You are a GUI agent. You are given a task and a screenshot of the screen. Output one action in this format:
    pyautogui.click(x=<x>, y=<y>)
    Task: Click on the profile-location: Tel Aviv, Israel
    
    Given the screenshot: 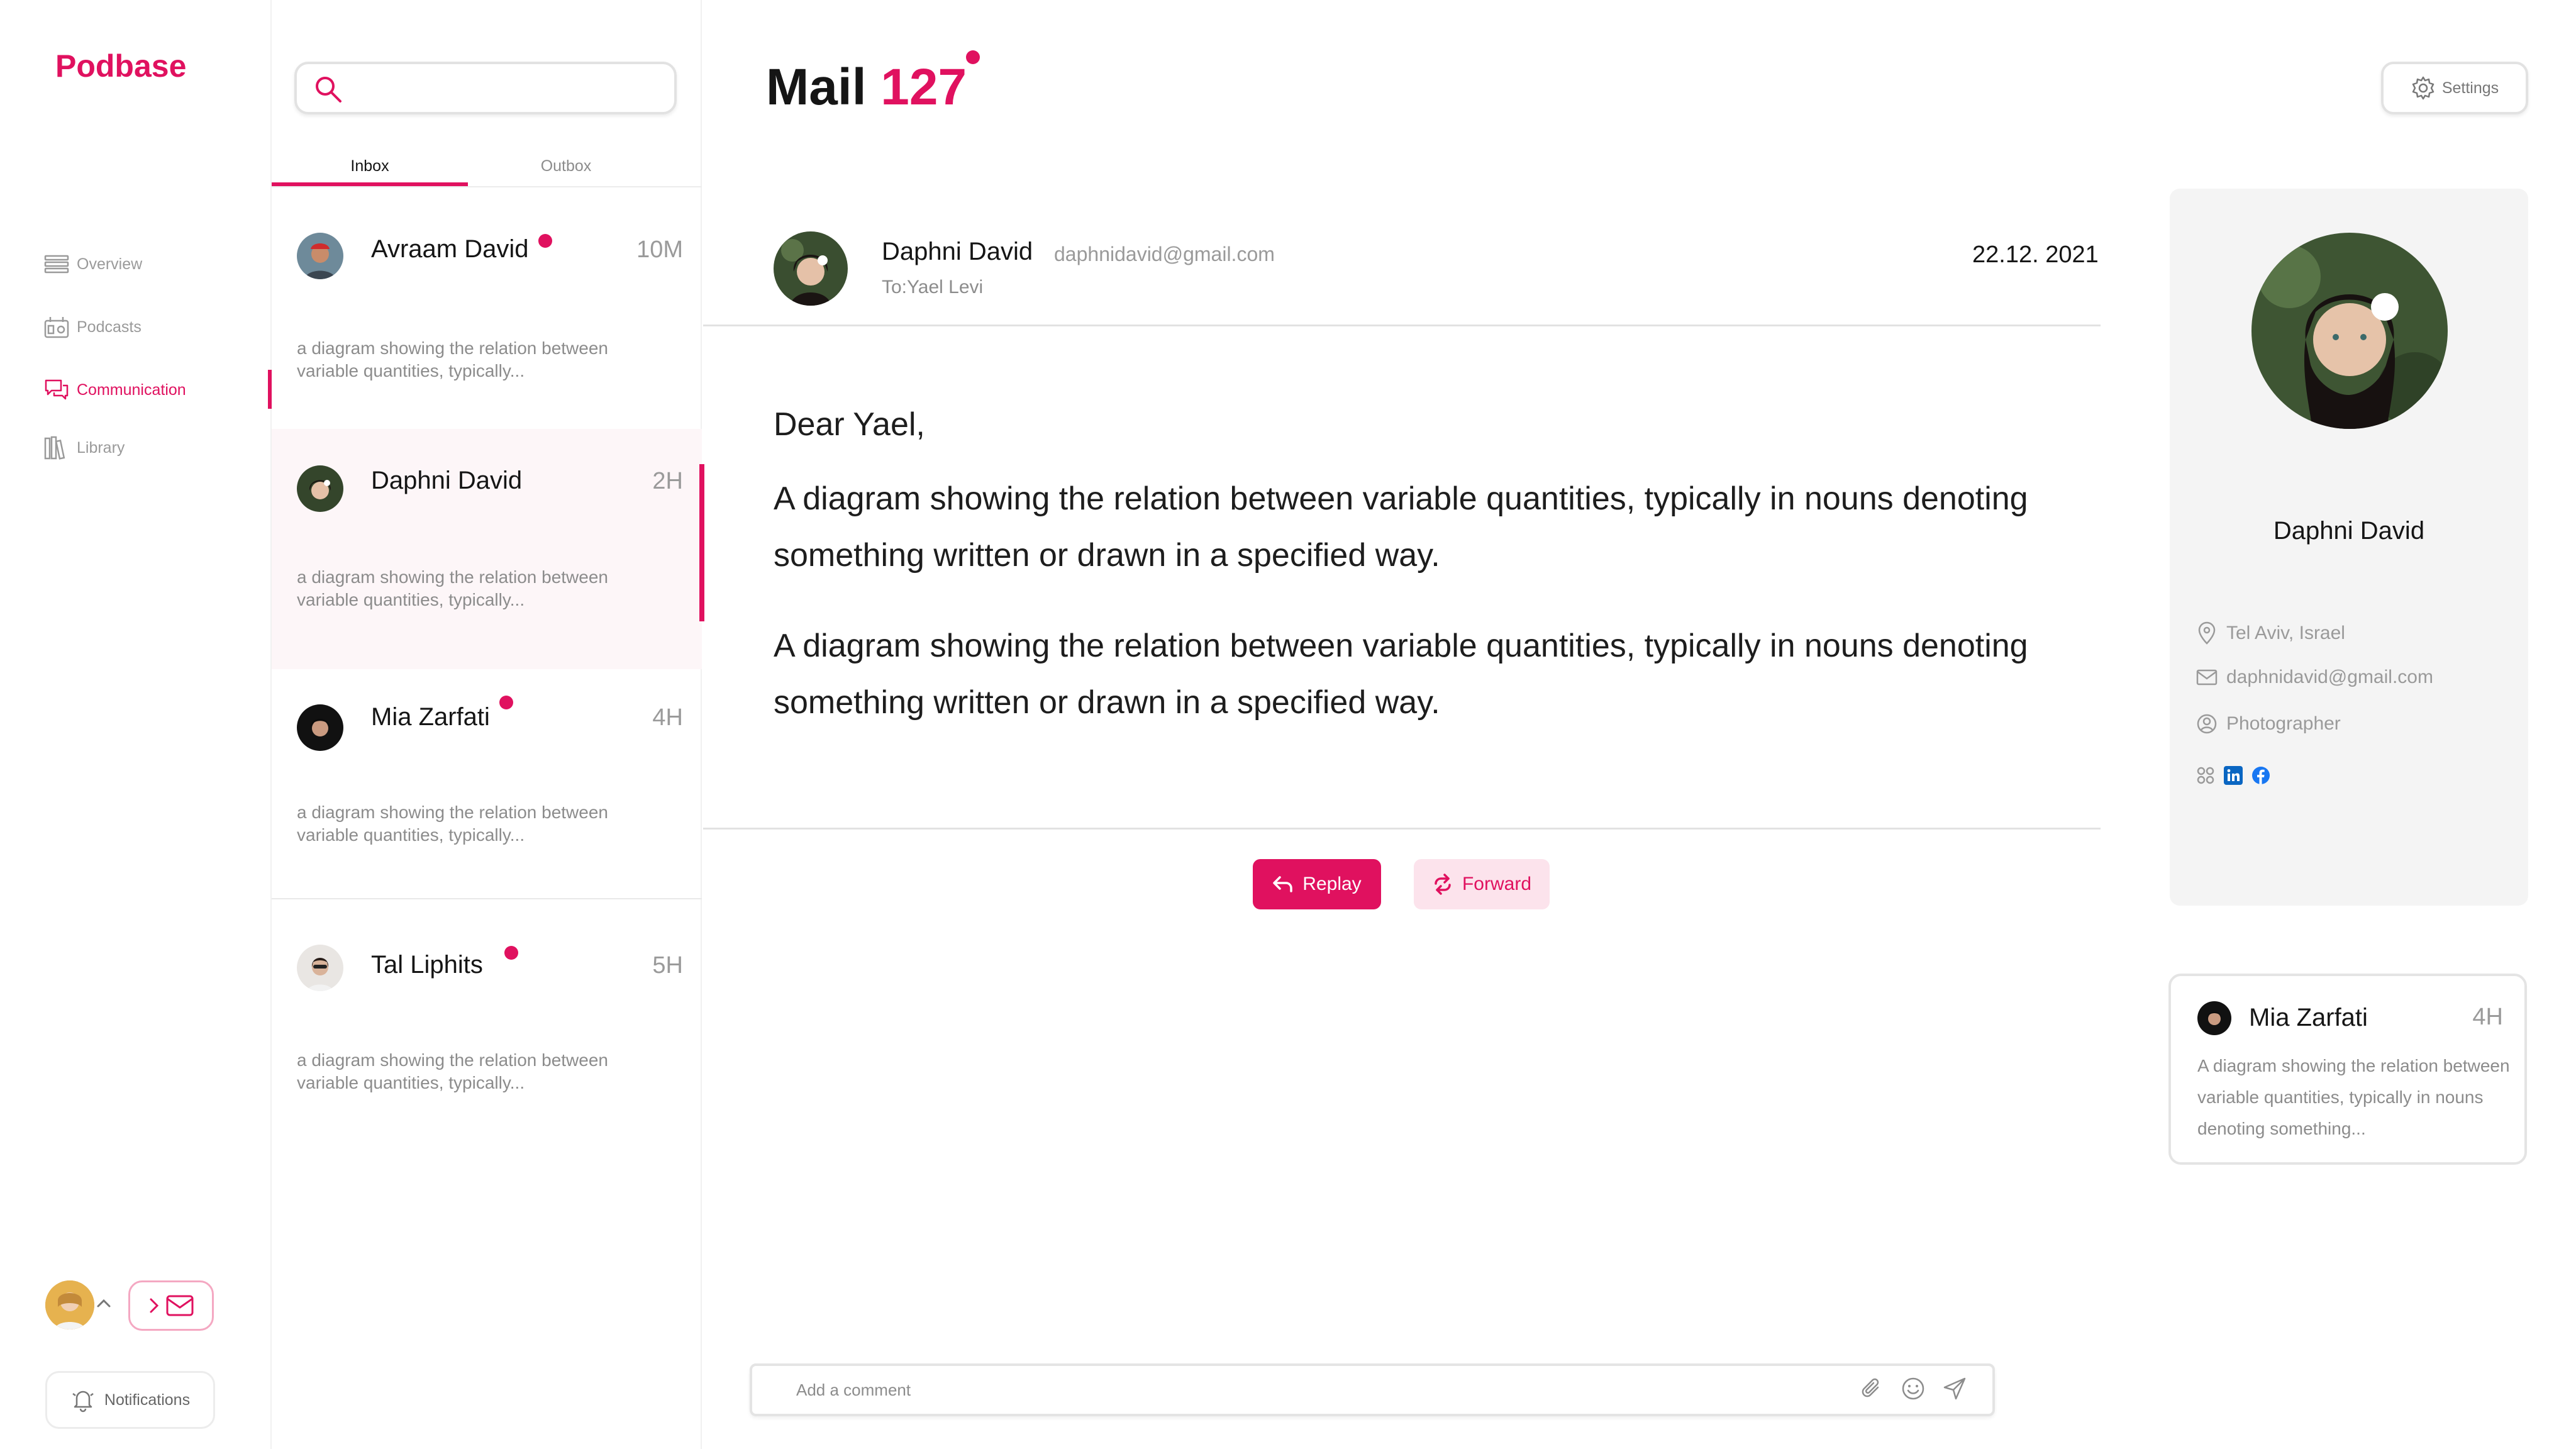 What is the action you would take?
    pyautogui.click(x=2270, y=633)
    